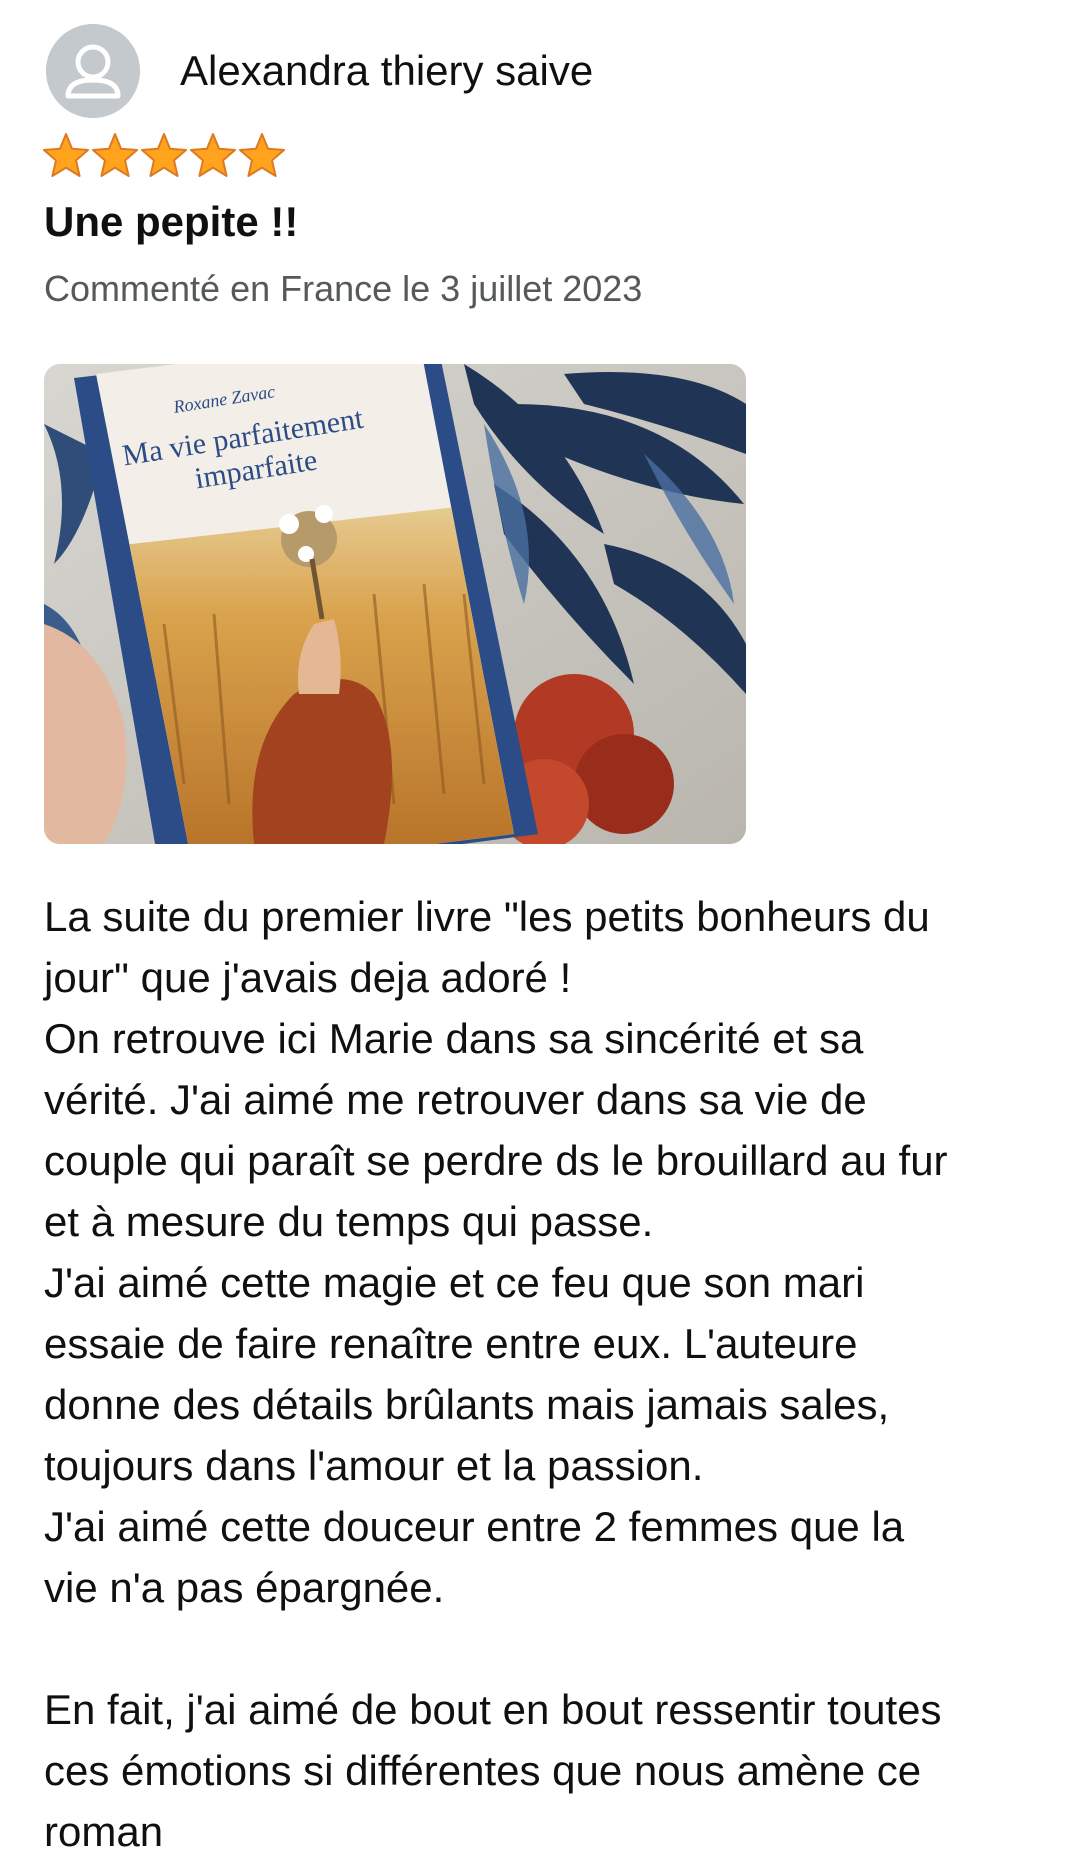  I want to click on review-body-line: vie n'a pas épargnée., so click(244, 1587).